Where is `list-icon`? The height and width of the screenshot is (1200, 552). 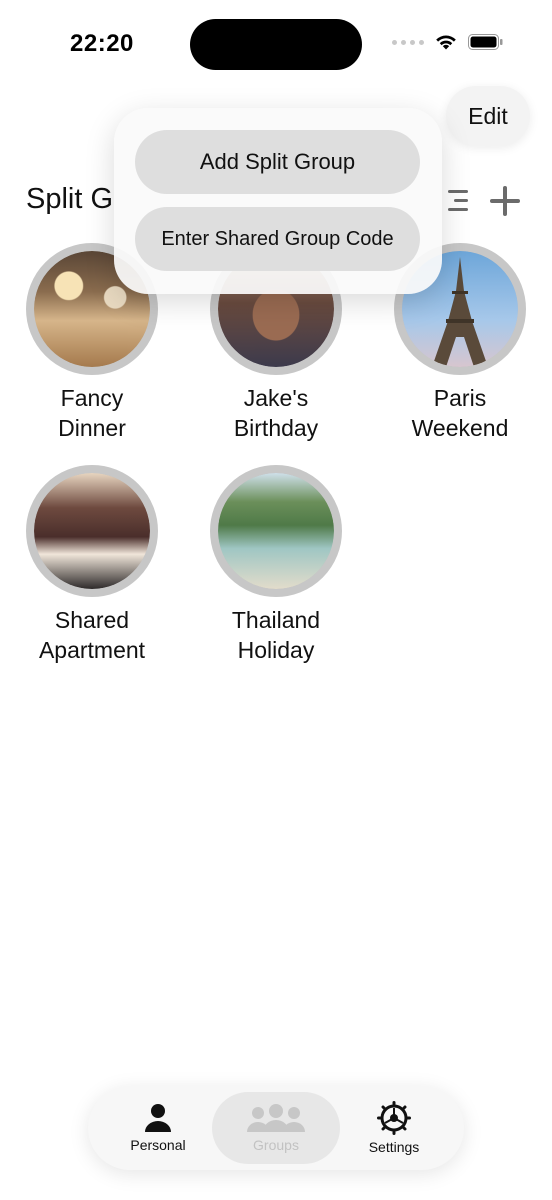
list-icon is located at coordinates (458, 201).